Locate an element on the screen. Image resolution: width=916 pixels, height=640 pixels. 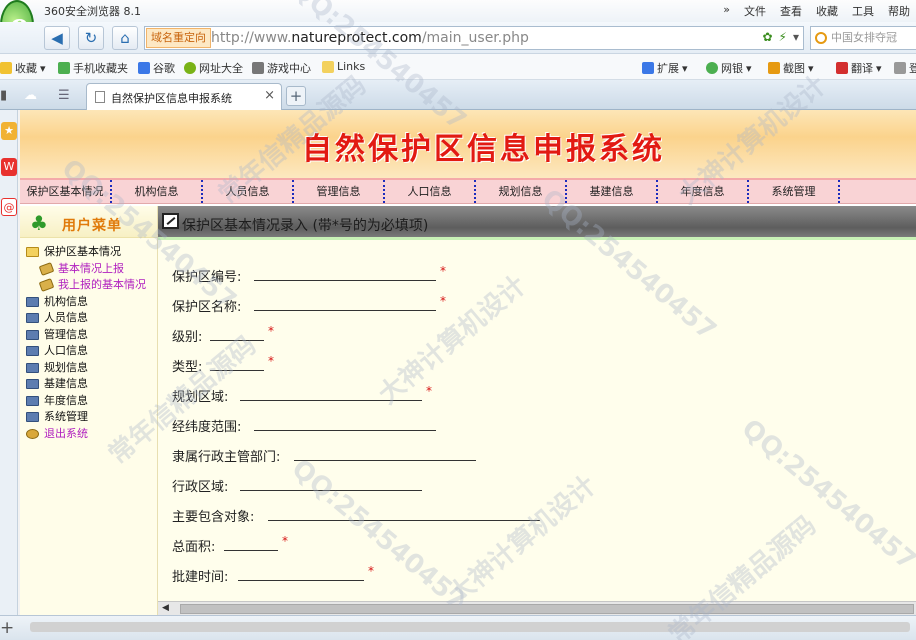
type-input is located at coordinates (237, 370).